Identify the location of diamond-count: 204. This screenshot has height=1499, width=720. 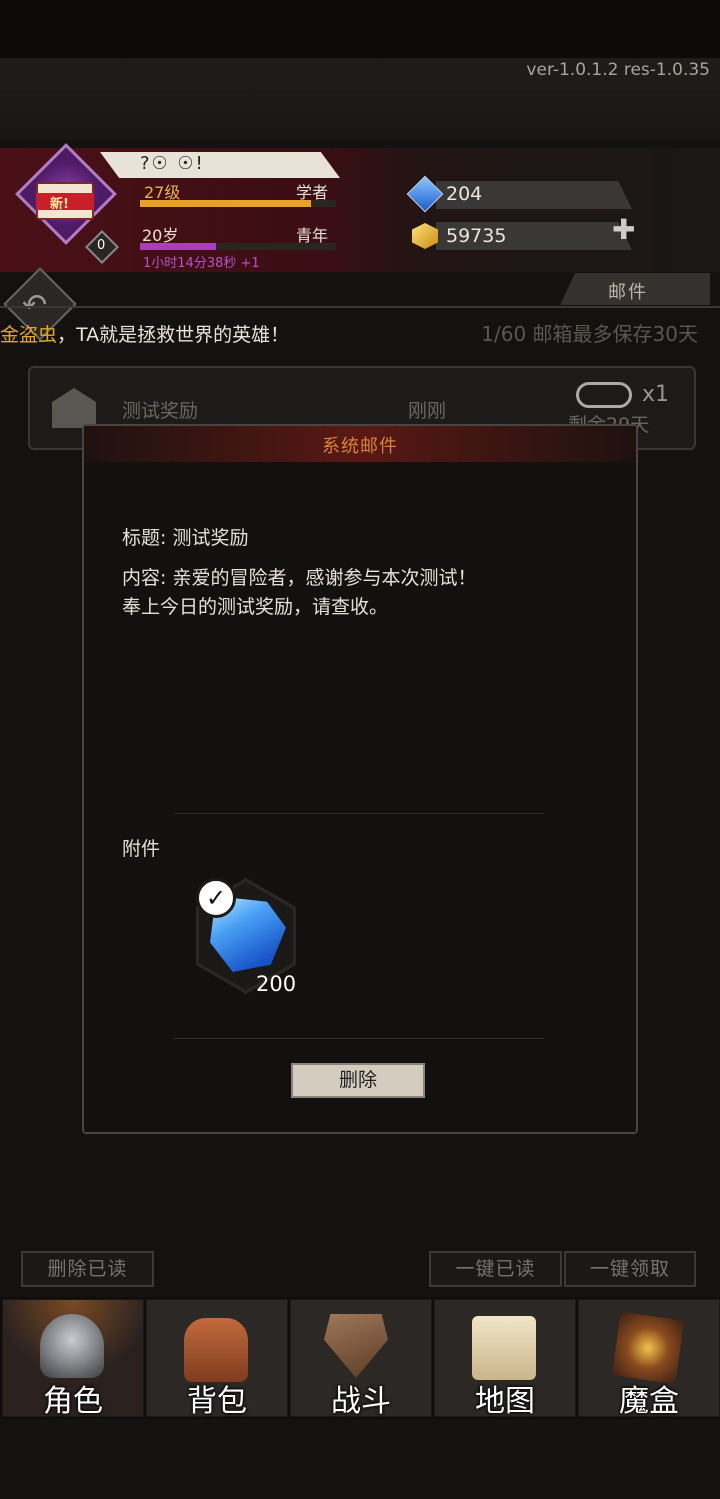
(464, 194).